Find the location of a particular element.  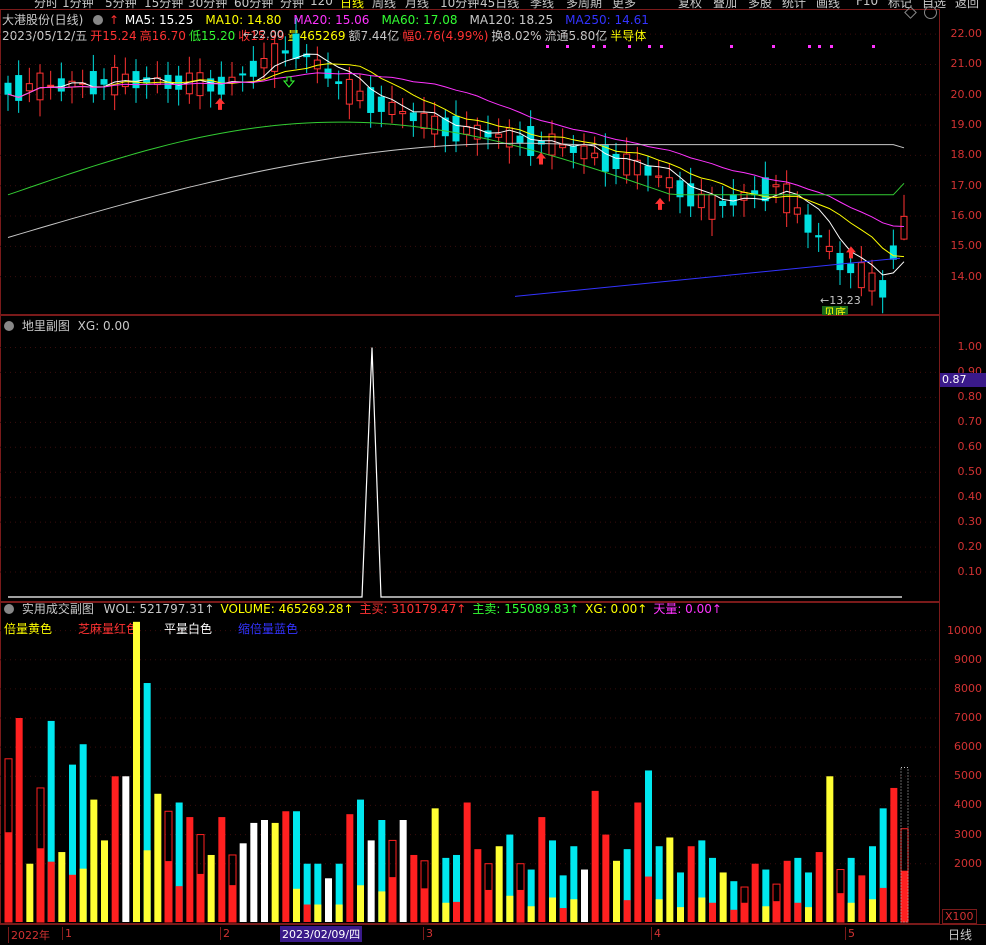

toolbar-item: 返回 is located at coordinates (967, 4).